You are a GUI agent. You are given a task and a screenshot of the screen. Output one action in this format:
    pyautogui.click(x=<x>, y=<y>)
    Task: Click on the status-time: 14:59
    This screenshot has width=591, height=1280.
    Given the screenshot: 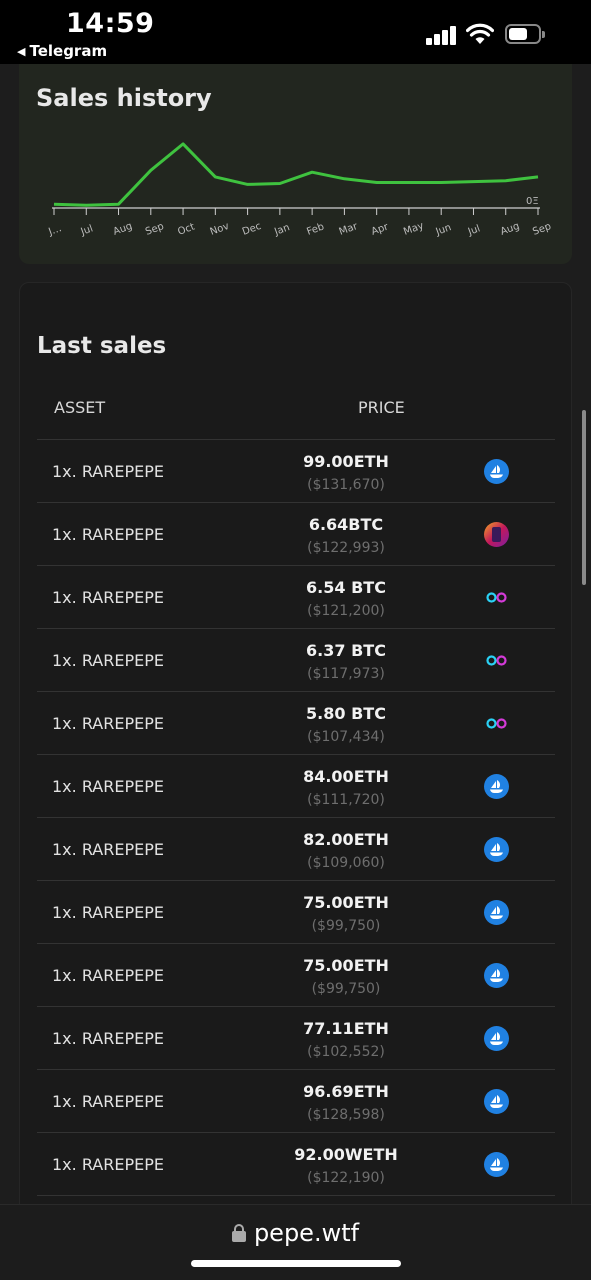 What is the action you would take?
    pyautogui.click(x=110, y=23)
    